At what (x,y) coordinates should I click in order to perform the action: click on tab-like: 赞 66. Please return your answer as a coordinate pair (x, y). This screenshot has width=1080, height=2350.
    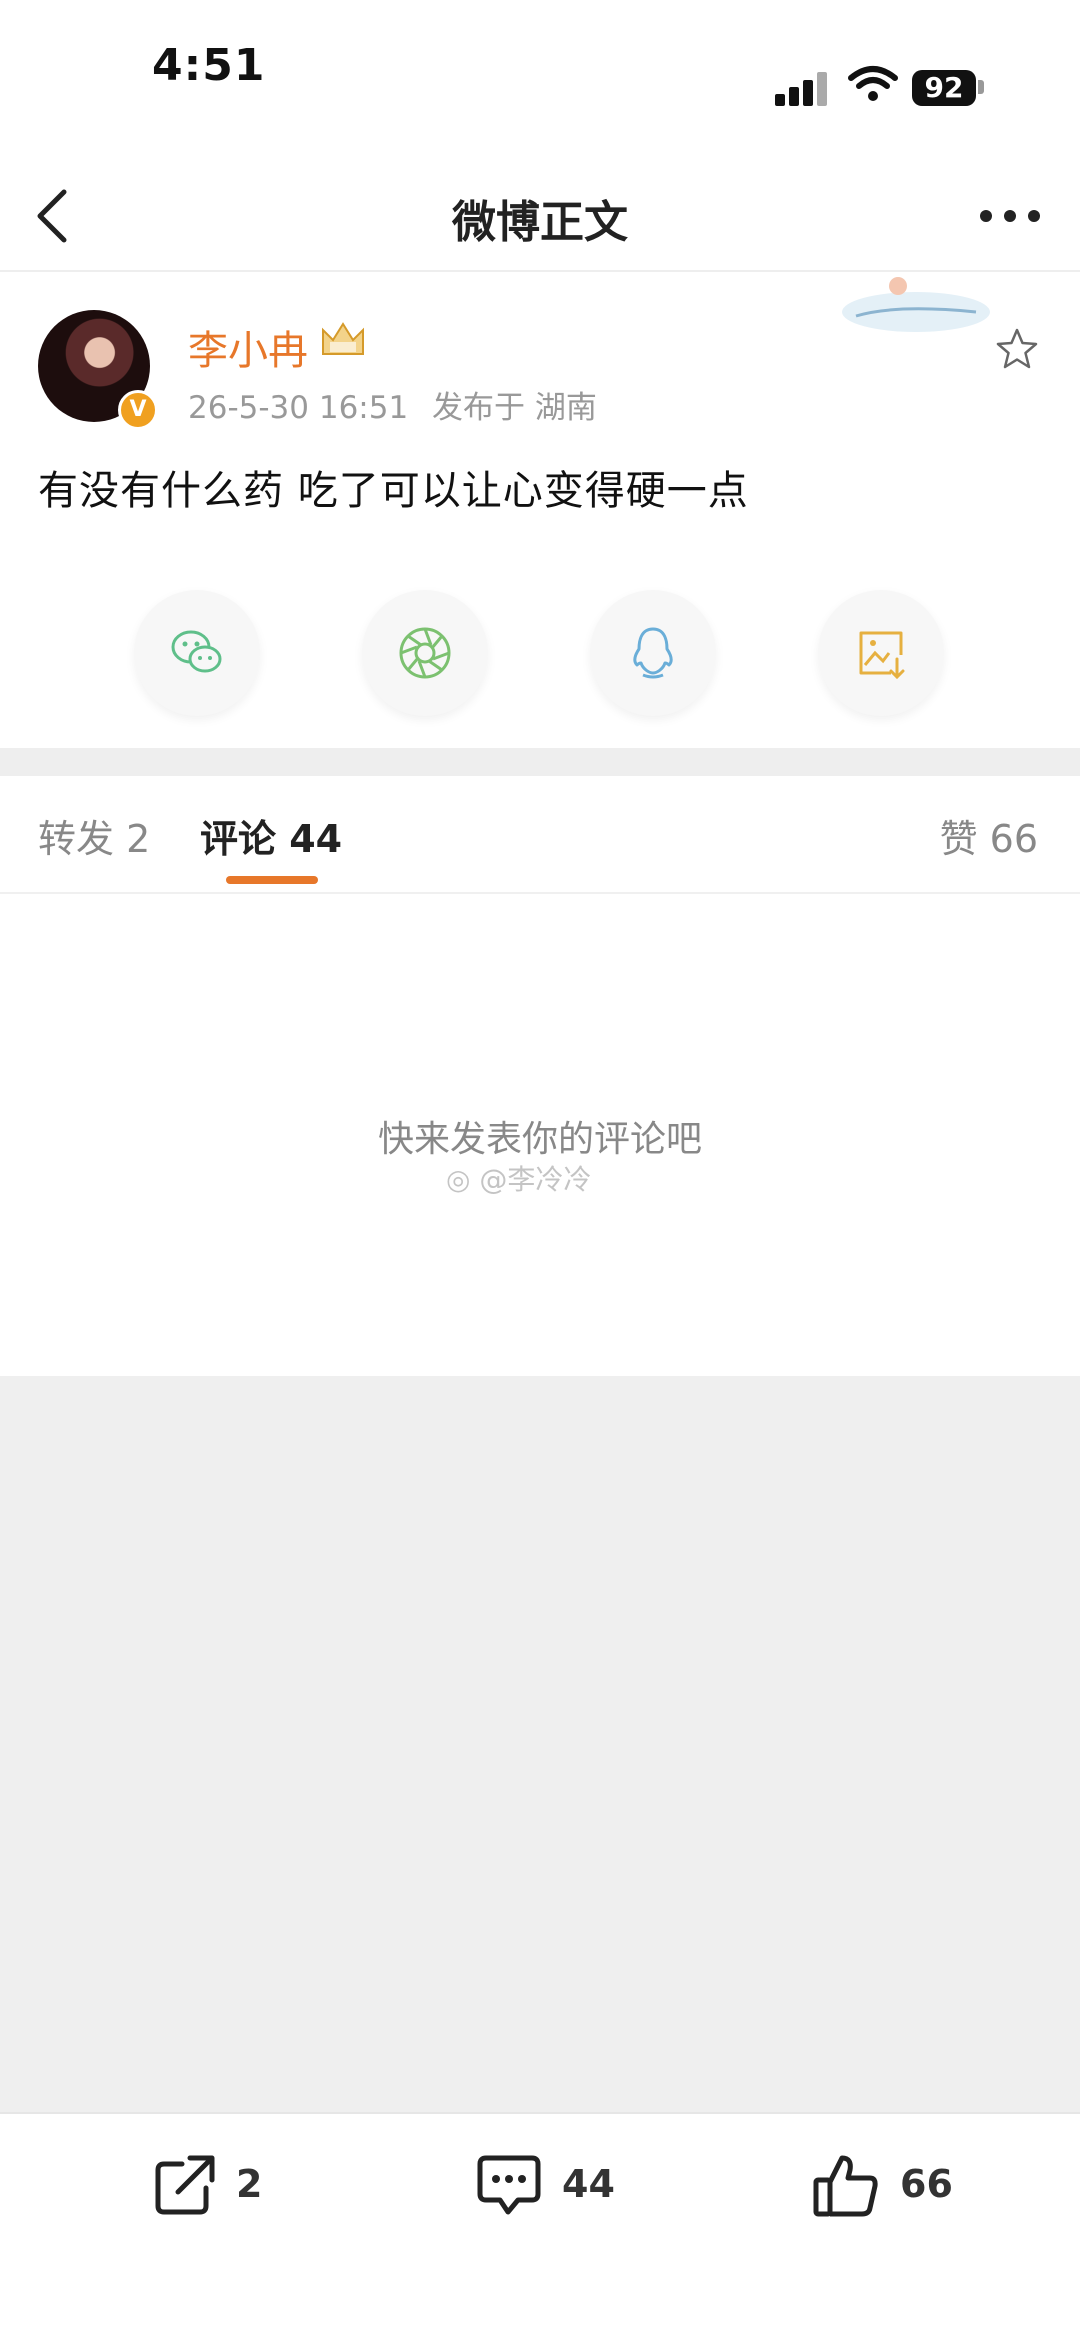
    Looking at the image, I should click on (989, 835).